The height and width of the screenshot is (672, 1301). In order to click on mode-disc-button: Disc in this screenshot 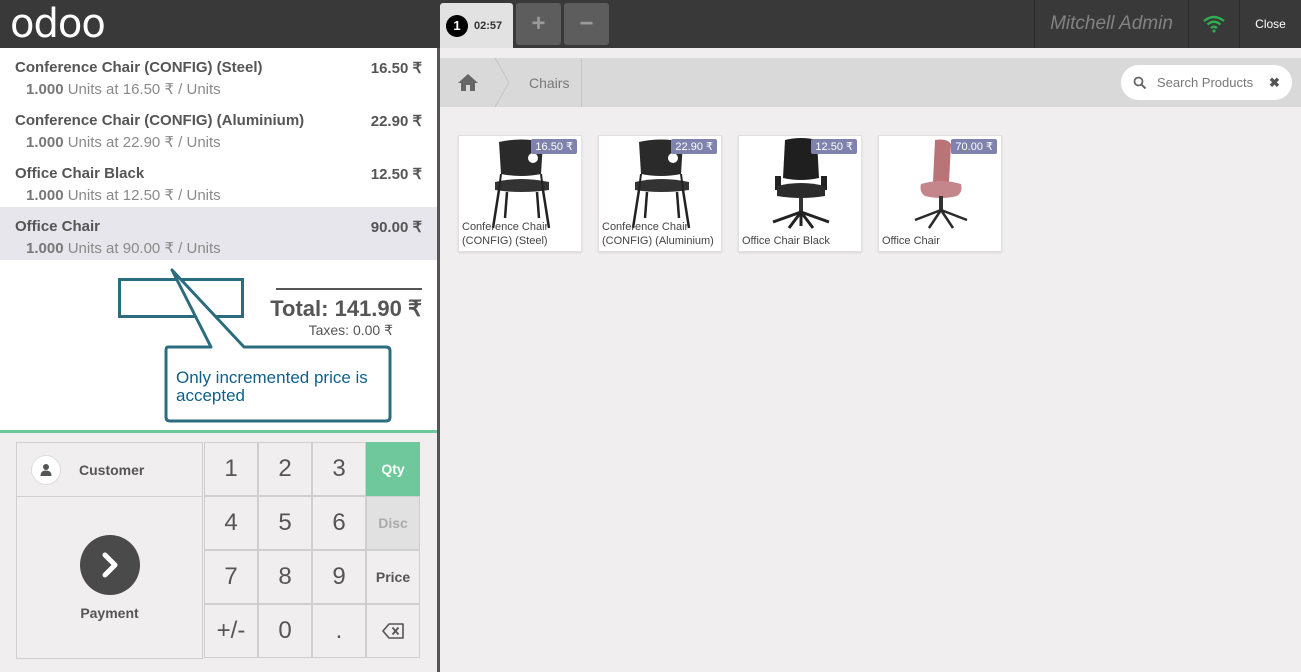, I will do `click(393, 523)`.